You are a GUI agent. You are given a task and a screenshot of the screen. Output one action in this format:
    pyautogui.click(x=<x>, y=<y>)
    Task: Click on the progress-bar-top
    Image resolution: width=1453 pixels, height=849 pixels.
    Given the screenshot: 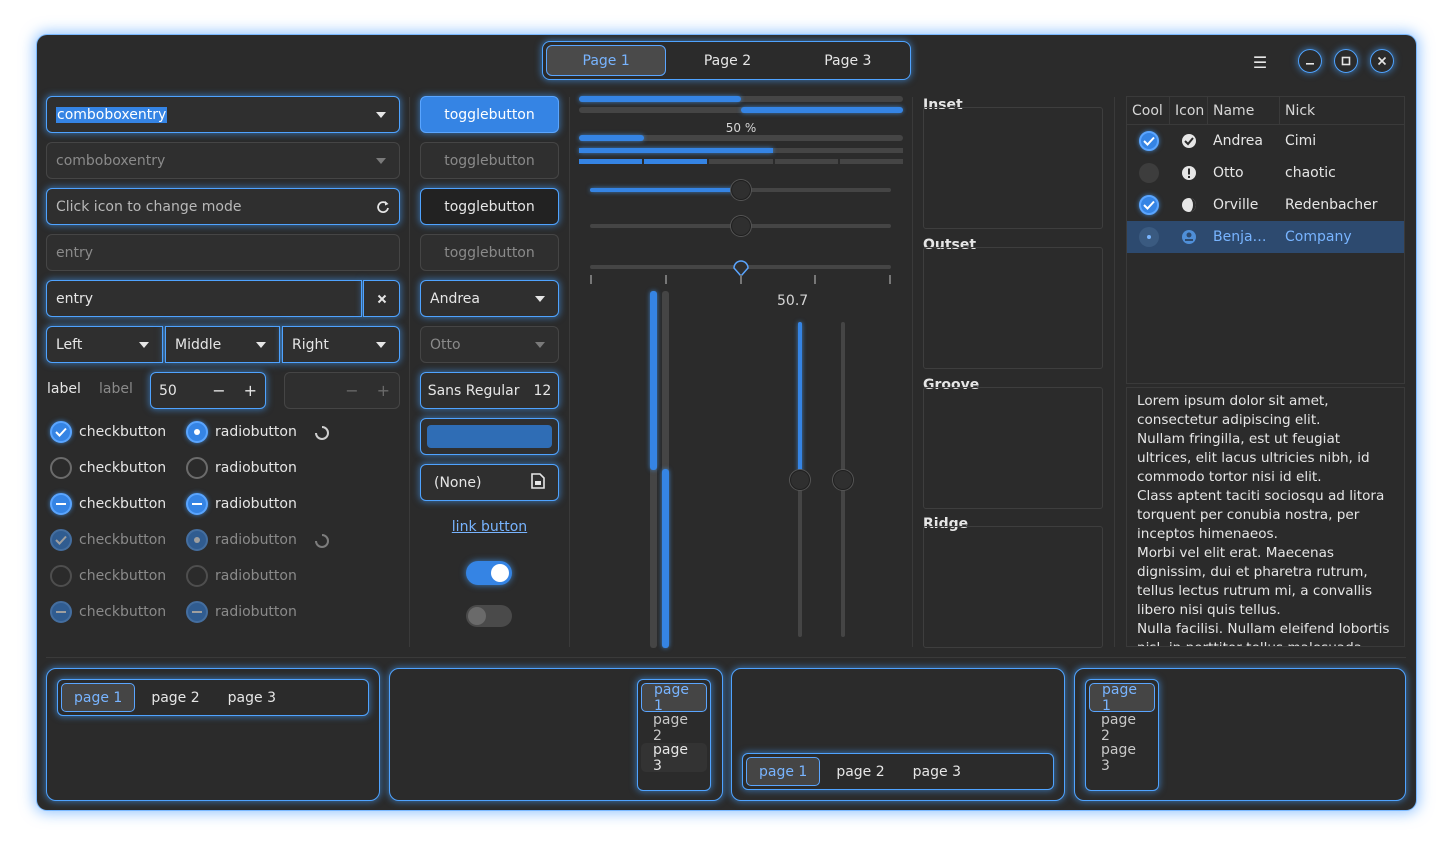 What is the action you would take?
    pyautogui.click(x=741, y=99)
    